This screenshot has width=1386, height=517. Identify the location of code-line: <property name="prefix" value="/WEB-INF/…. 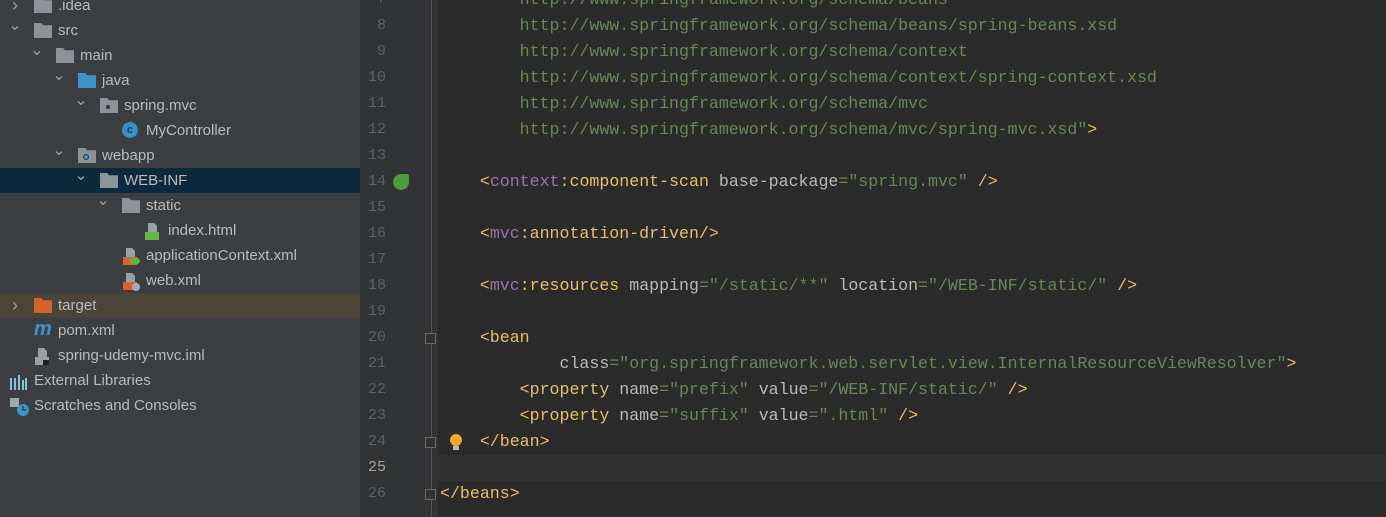
(913, 390).